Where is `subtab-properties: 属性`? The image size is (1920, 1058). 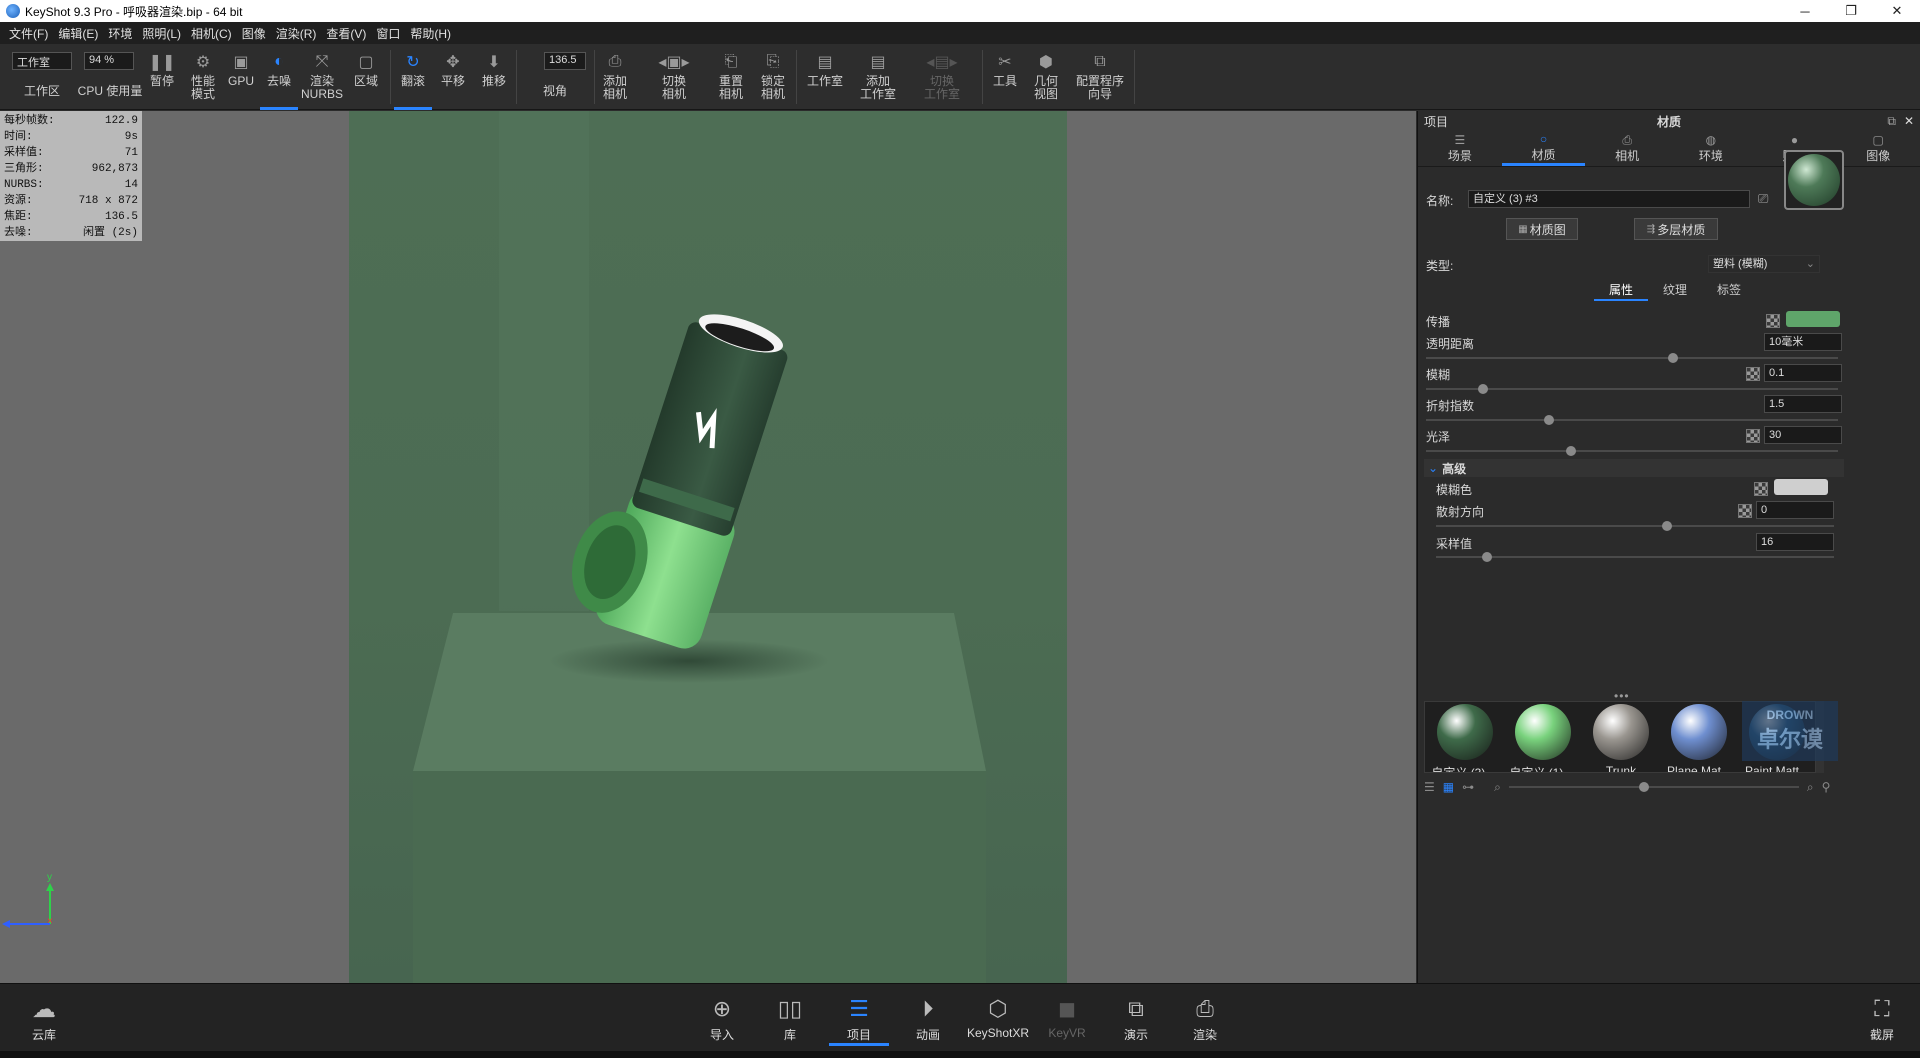 subtab-properties: 属性 is located at coordinates (1621, 291).